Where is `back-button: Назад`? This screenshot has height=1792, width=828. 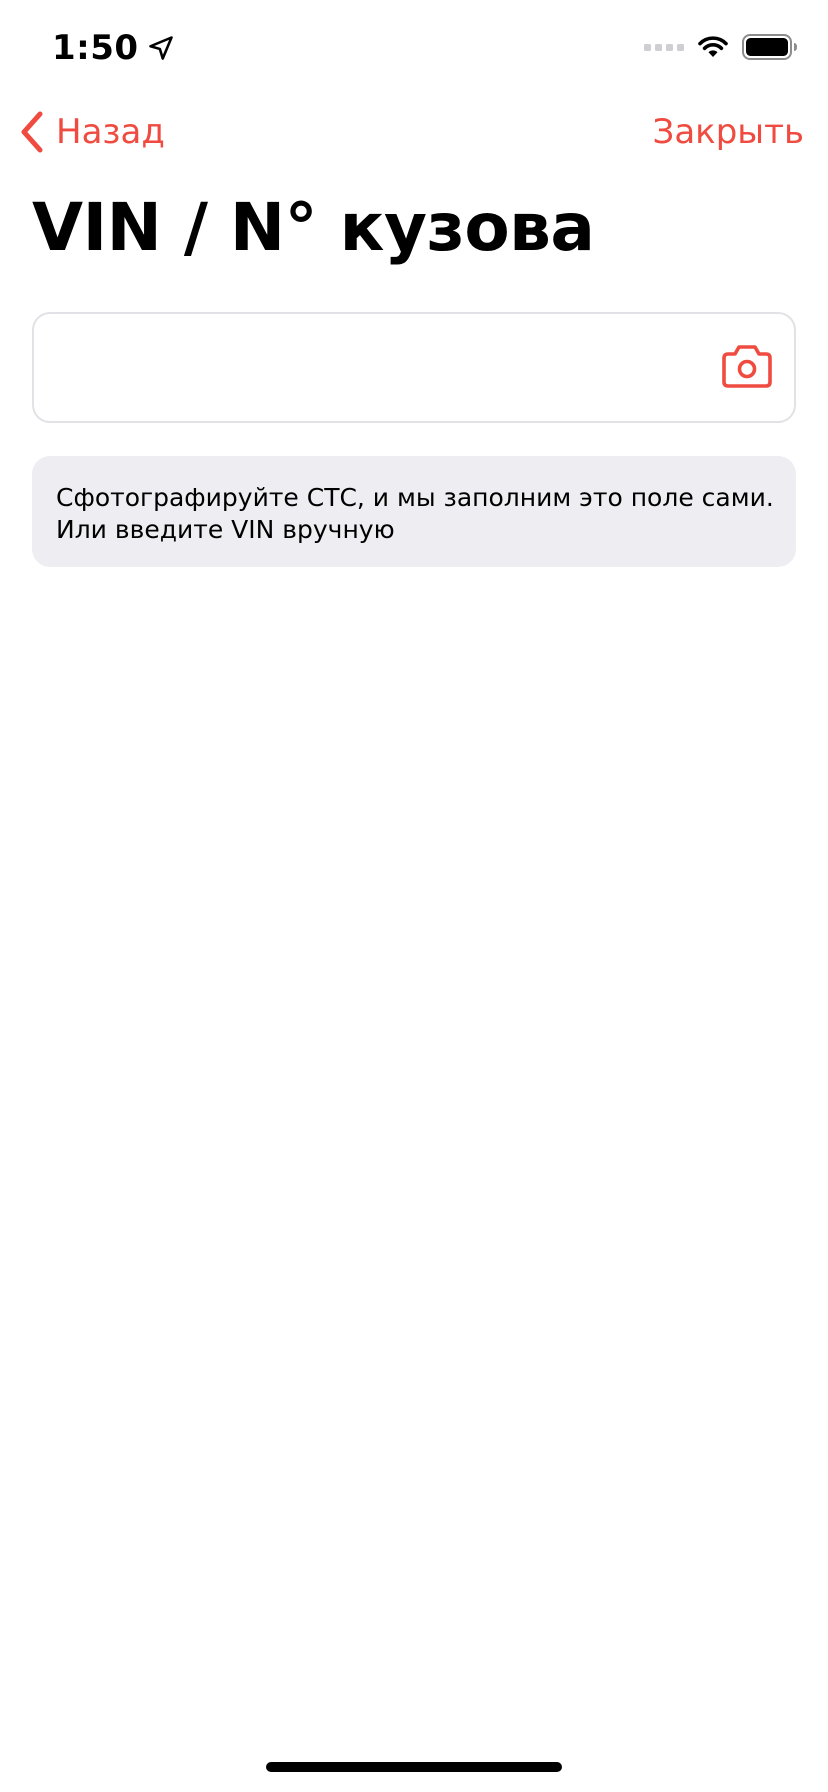
back-button: Назад is located at coordinates (91, 132).